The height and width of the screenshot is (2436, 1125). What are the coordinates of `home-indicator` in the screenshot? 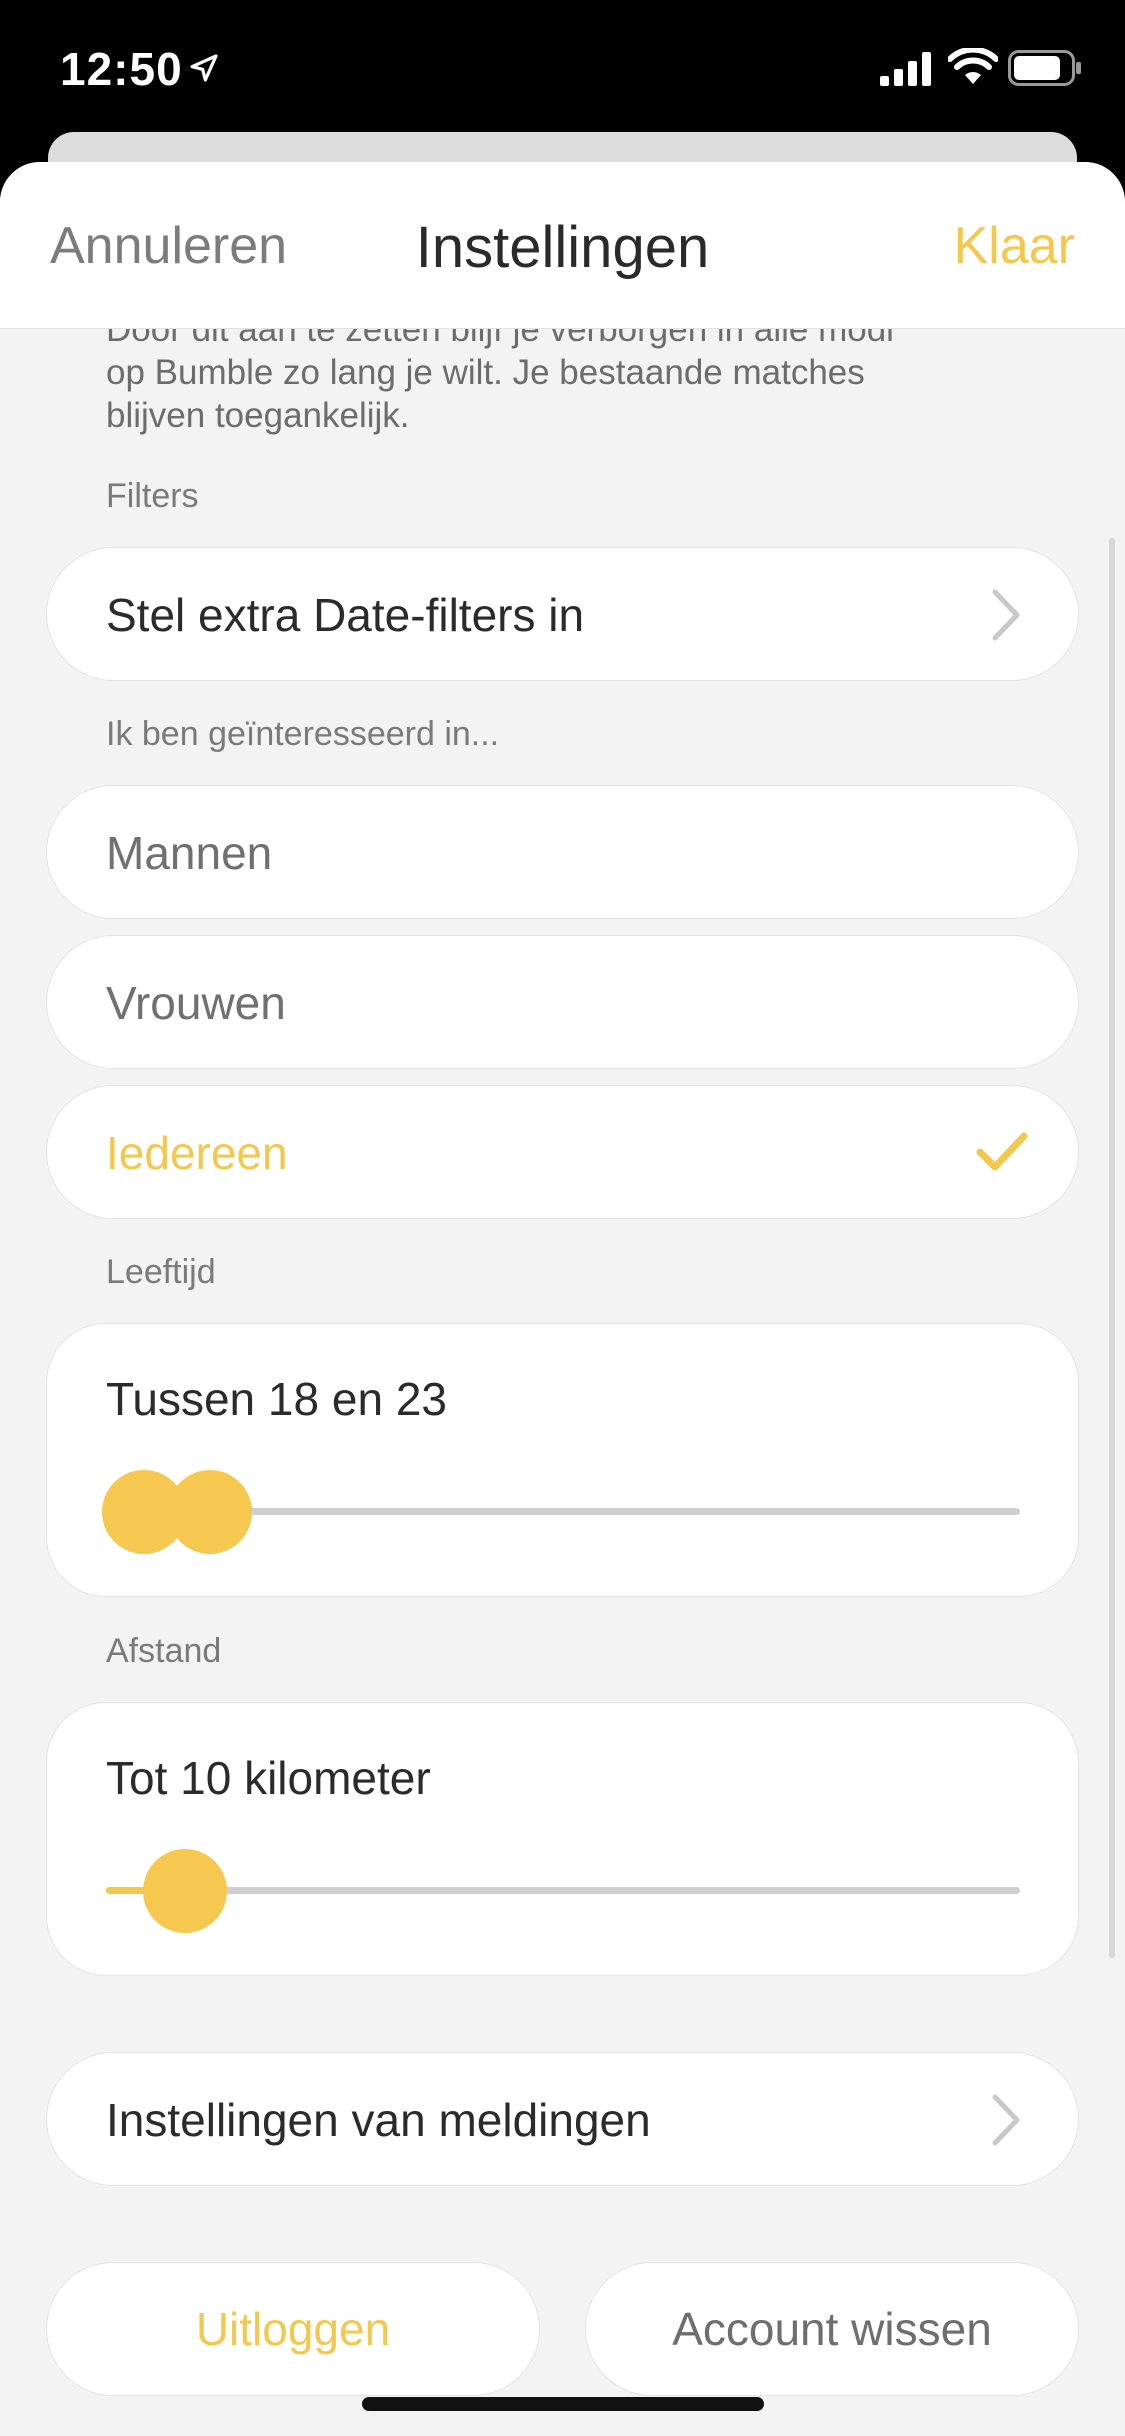 It's located at (563, 2404).